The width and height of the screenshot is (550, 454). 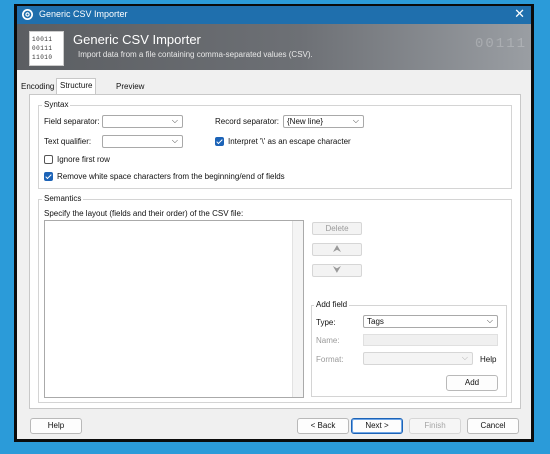 I want to click on text-qualifier-label: Text qualifier:, so click(x=68, y=141).